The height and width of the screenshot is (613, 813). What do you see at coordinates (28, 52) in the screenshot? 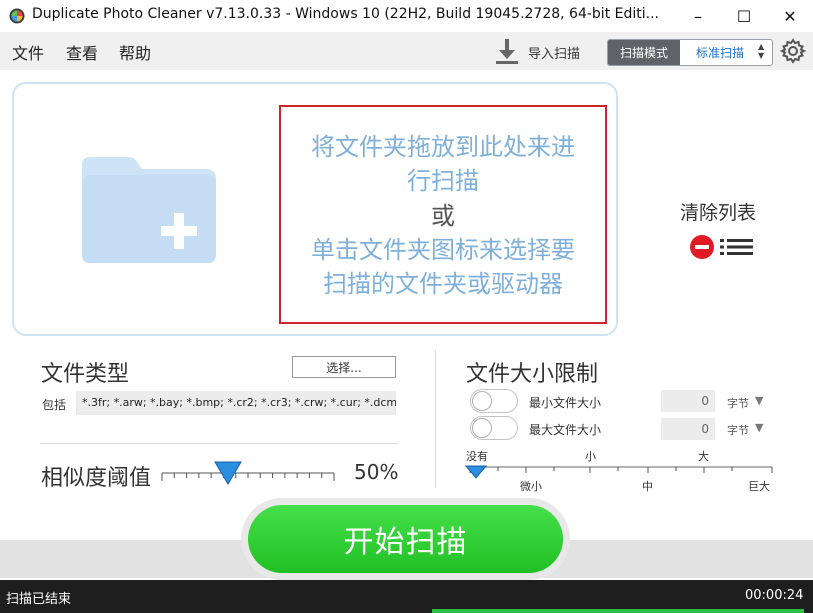
I see `menu-file: 文件` at bounding box center [28, 52].